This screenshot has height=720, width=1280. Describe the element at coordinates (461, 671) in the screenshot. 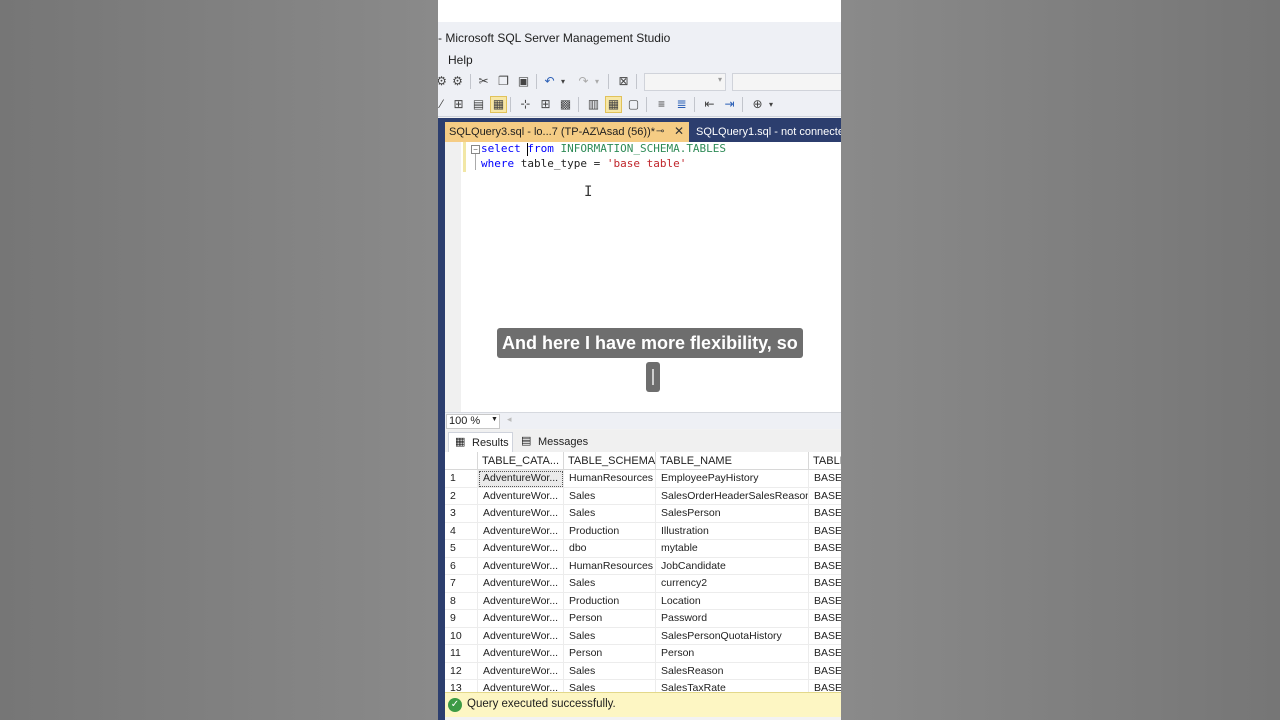

I see `row-number-cell: 12` at that location.